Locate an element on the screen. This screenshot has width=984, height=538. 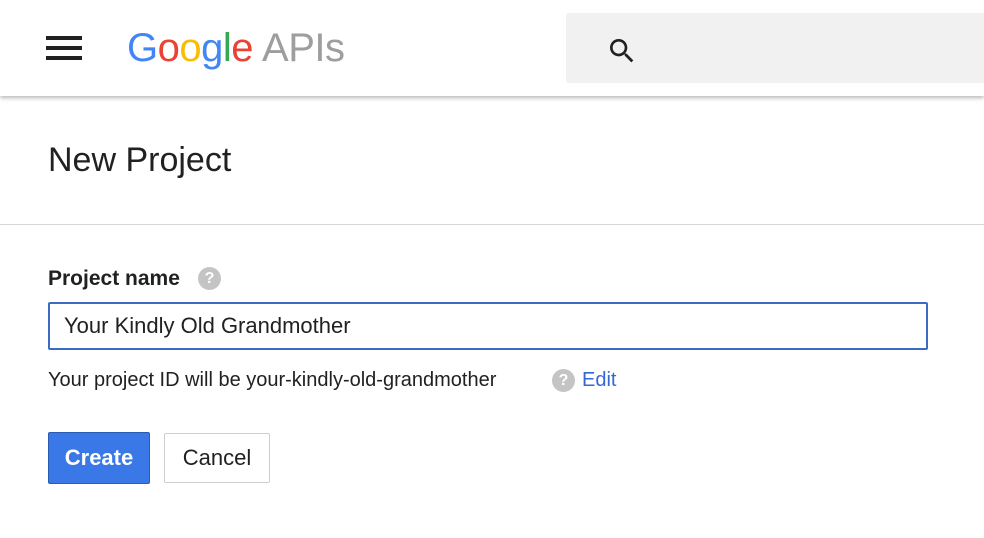
logo-letter: G is located at coordinates (142, 48).